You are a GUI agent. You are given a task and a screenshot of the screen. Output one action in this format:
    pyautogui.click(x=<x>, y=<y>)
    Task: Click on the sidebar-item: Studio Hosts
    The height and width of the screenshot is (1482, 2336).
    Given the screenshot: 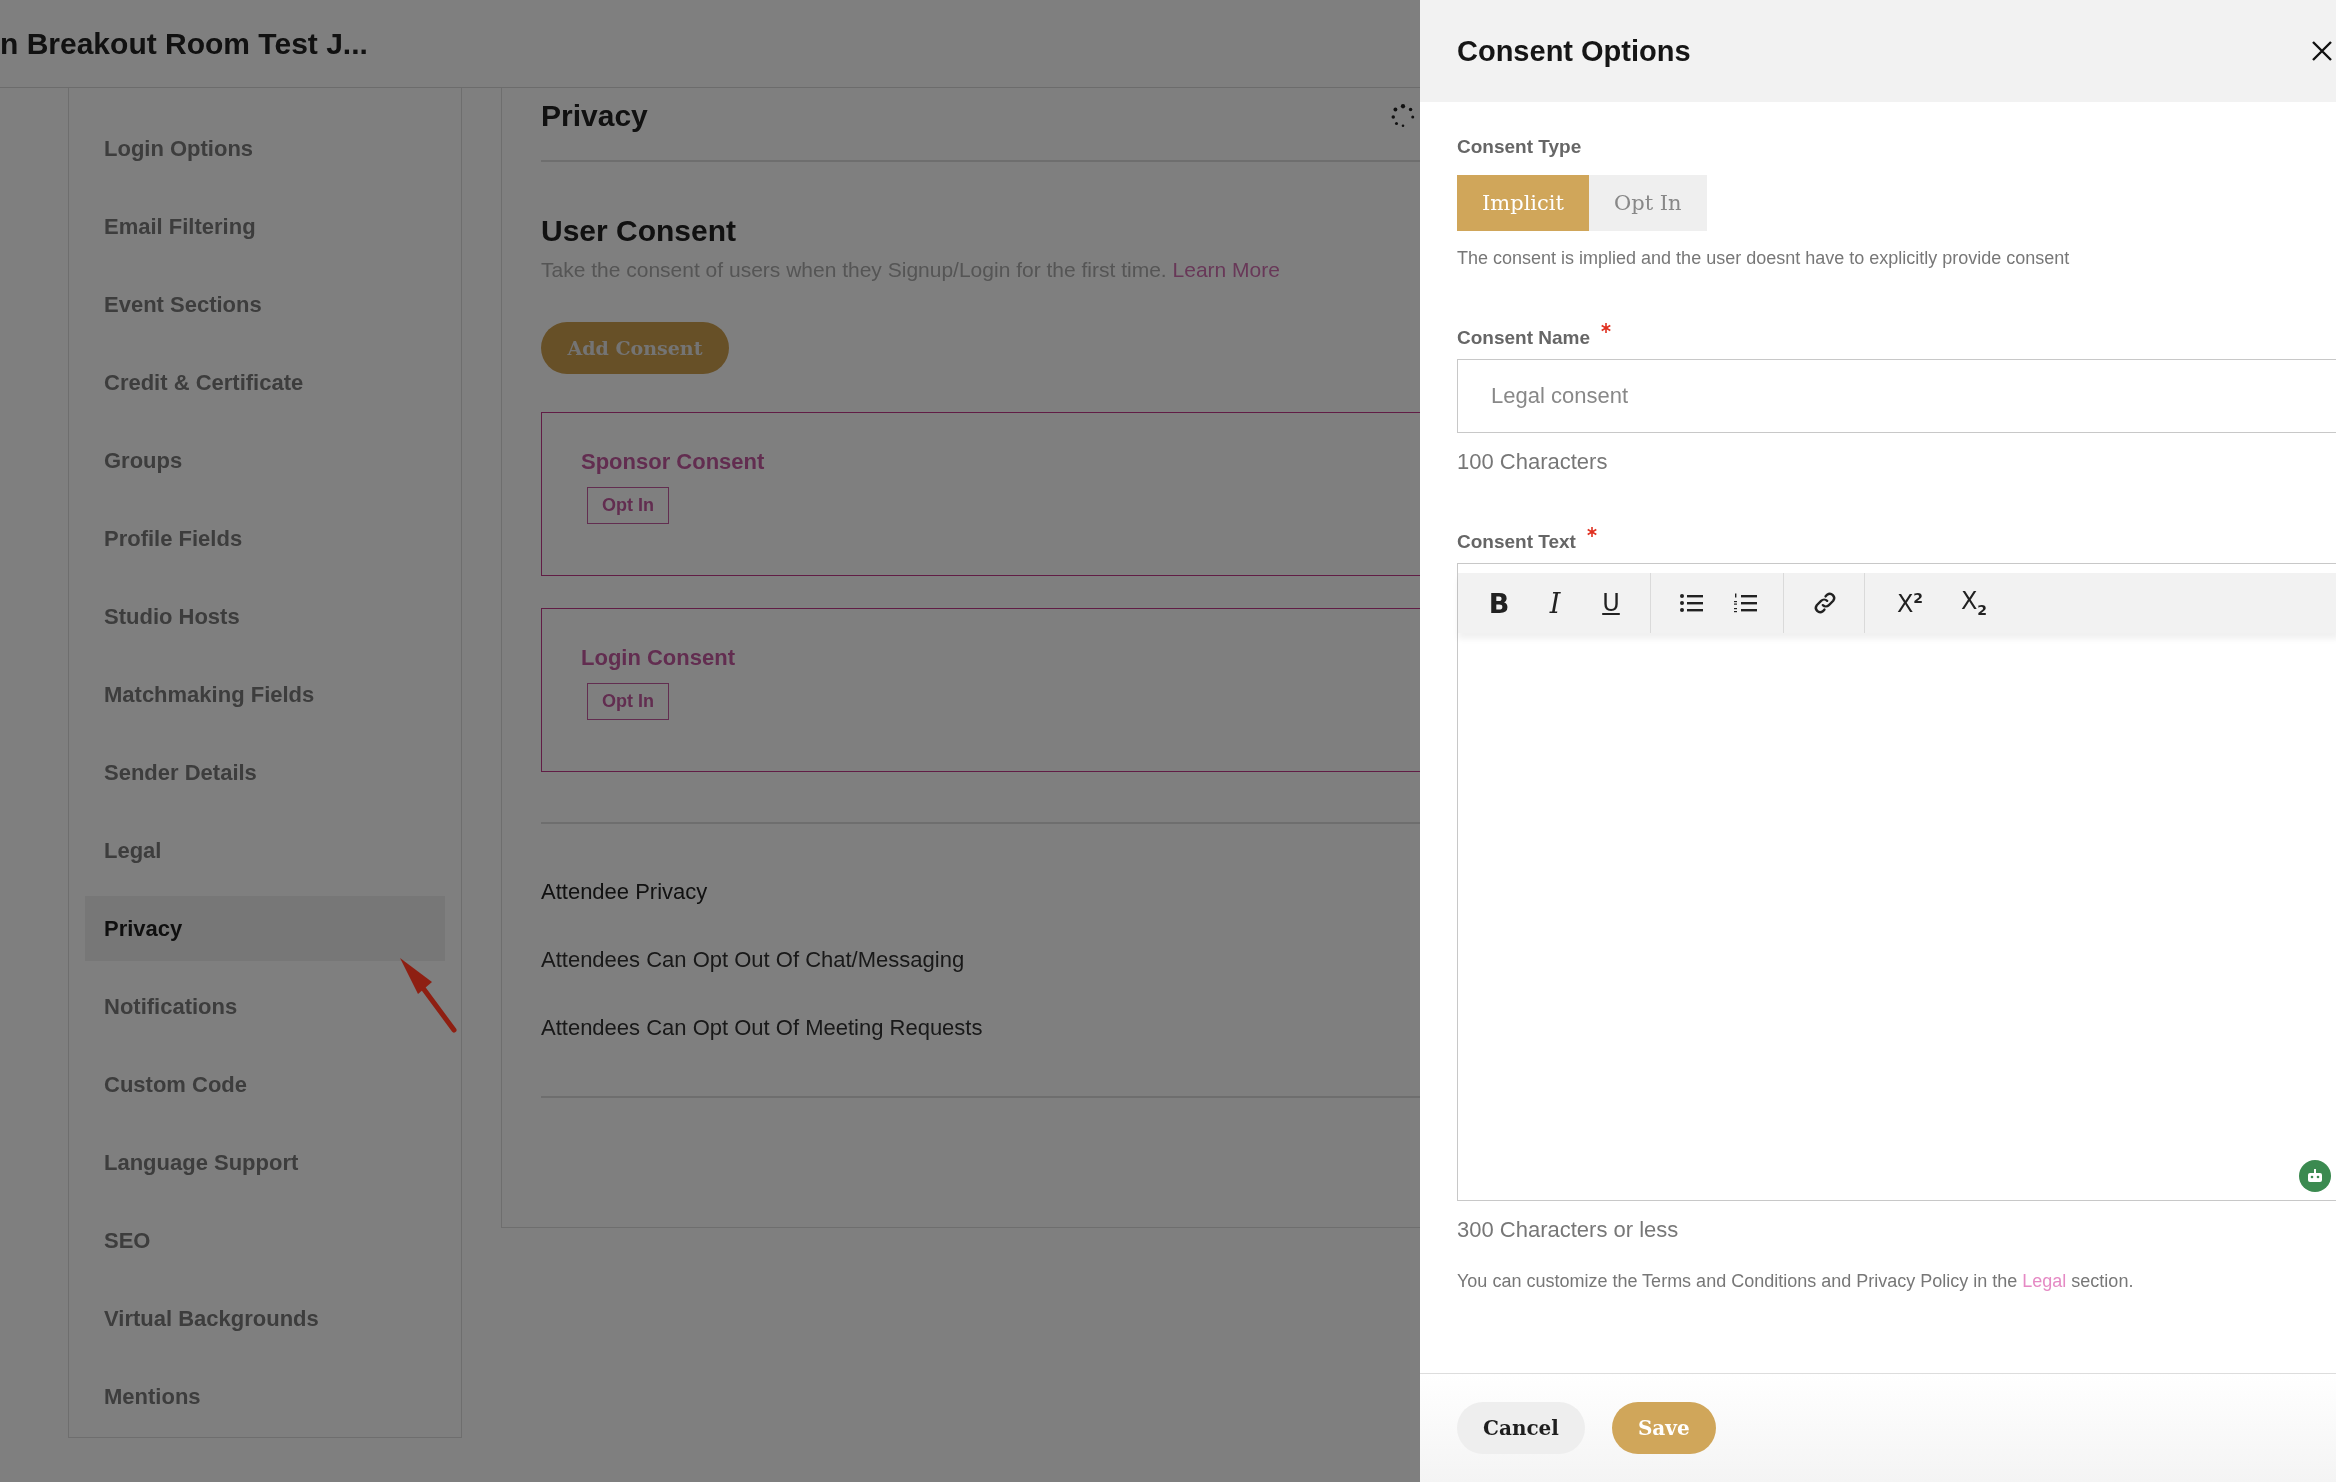 What is the action you would take?
    pyautogui.click(x=265, y=616)
    